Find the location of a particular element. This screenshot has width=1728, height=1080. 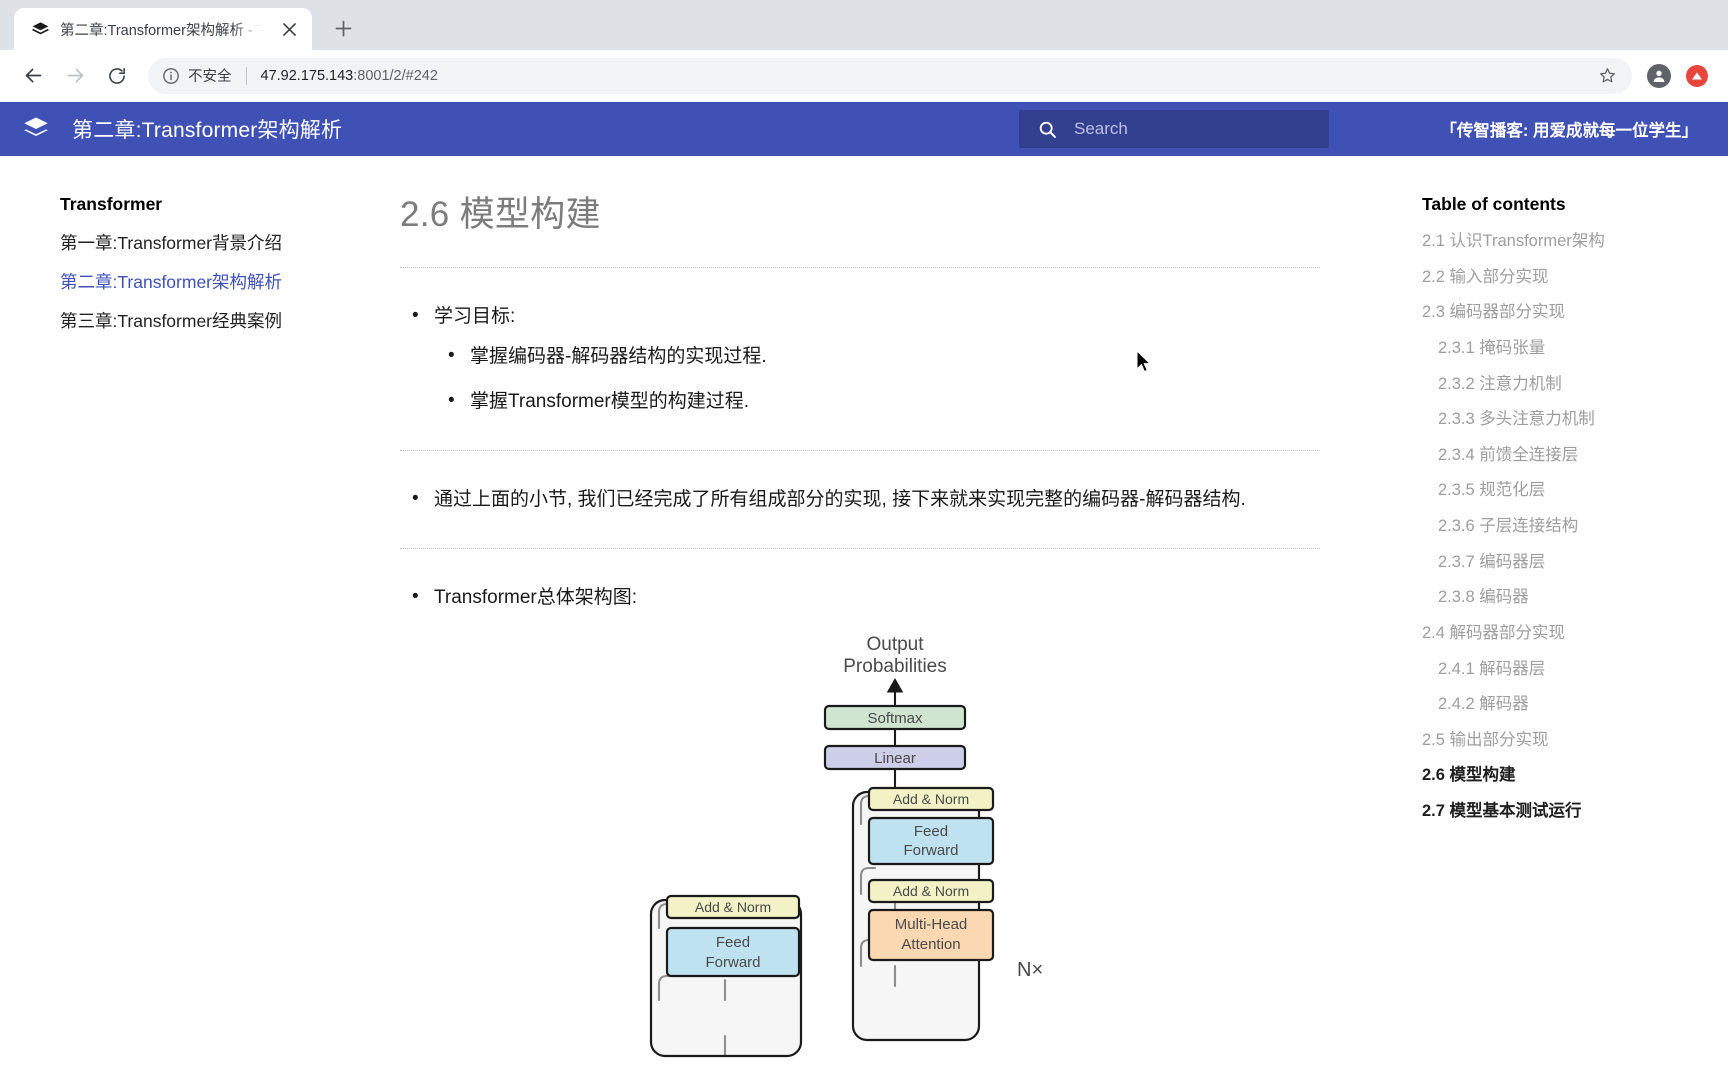

diagram-box-add-norm-3: Add & Norm is located at coordinates (733, 907).